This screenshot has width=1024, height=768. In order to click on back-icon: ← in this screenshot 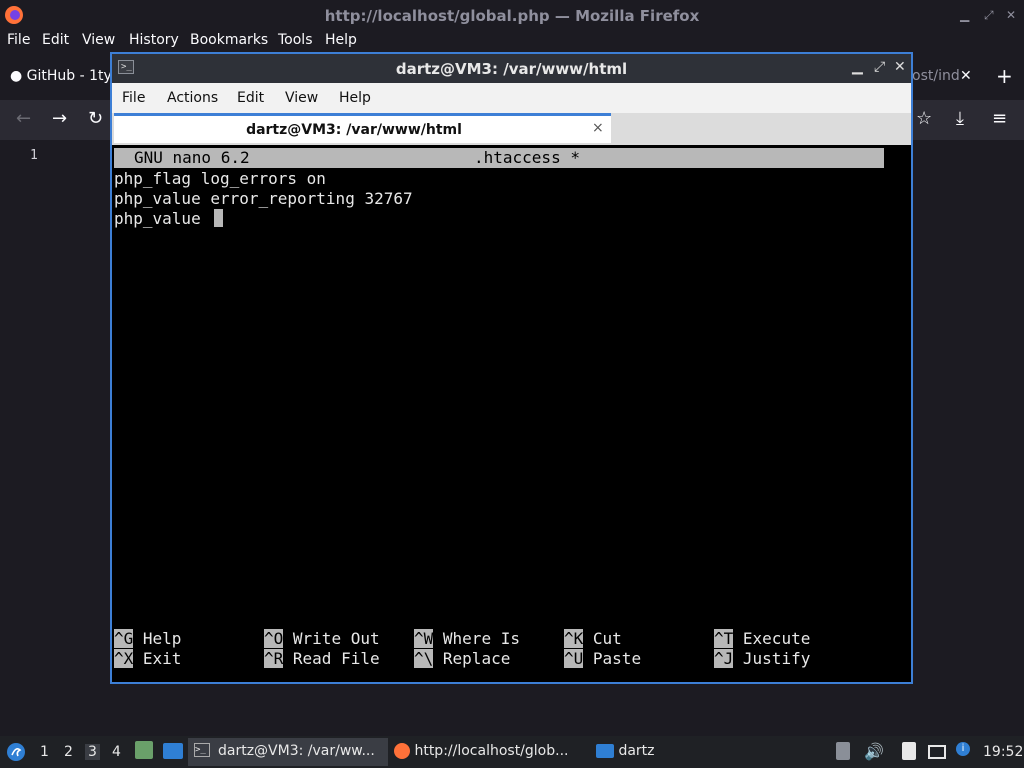, I will do `click(23, 118)`.